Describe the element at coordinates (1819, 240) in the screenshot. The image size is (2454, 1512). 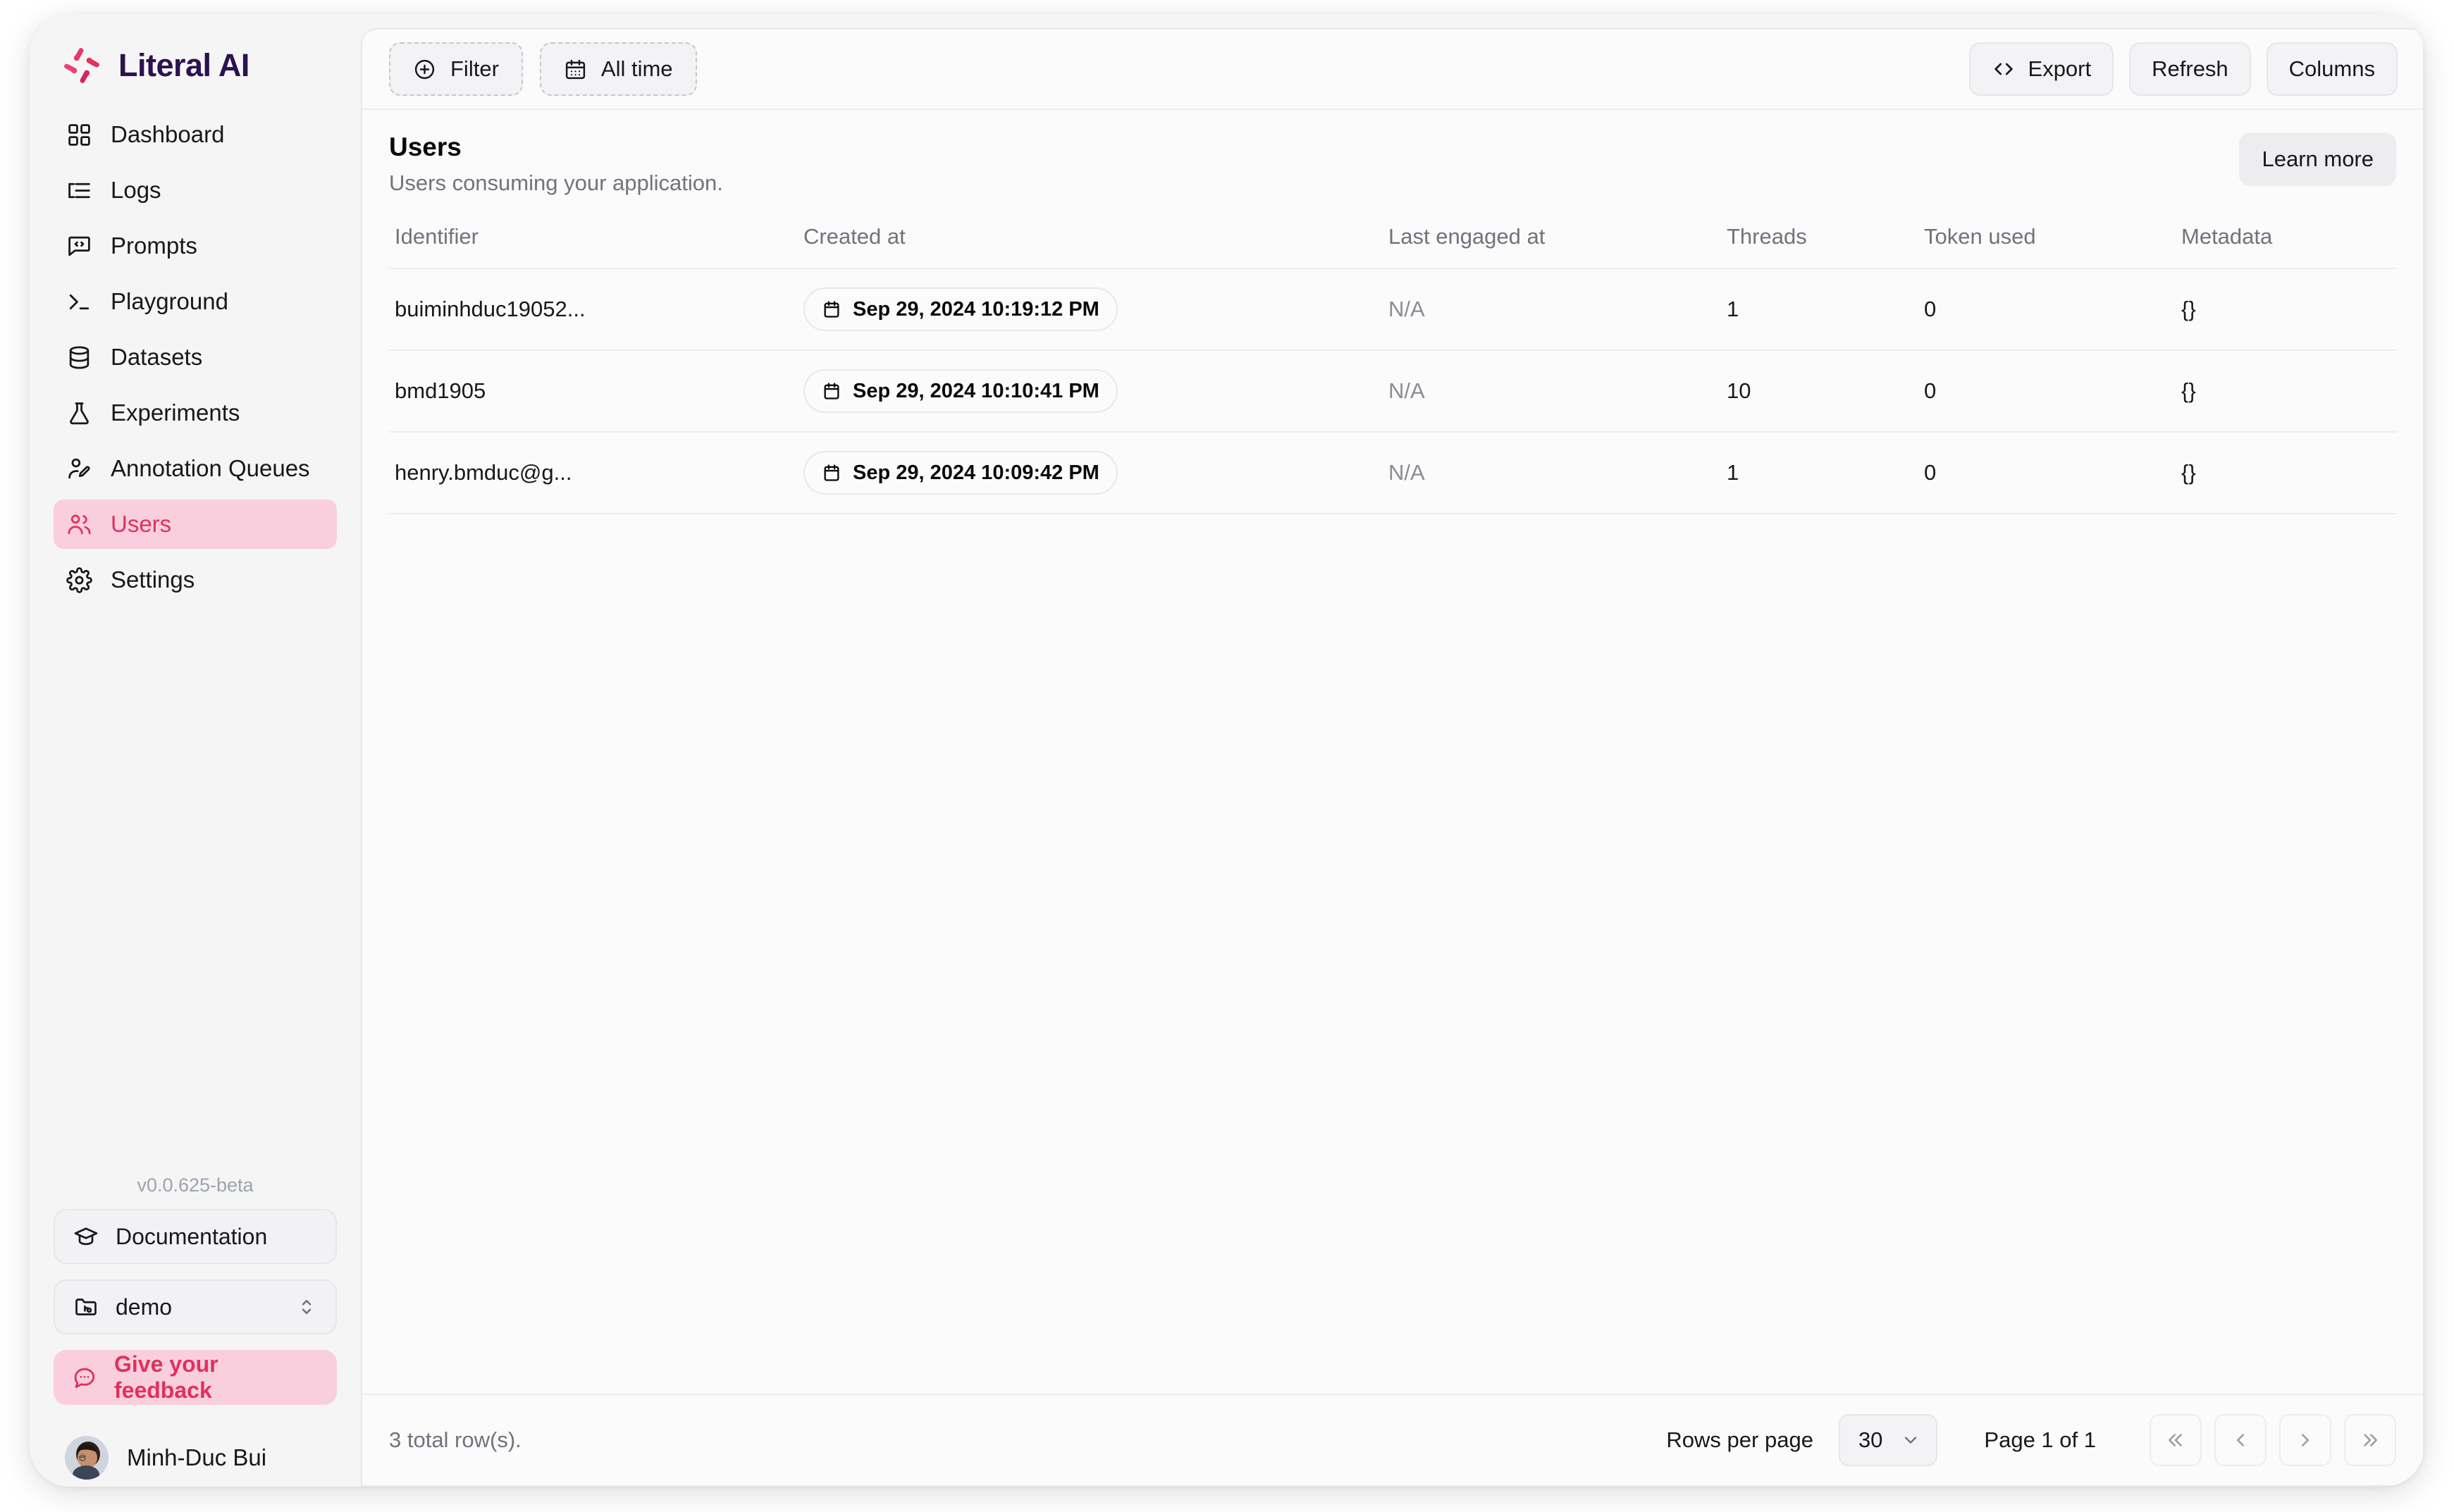
I see `column-header-threads: Threads` at that location.